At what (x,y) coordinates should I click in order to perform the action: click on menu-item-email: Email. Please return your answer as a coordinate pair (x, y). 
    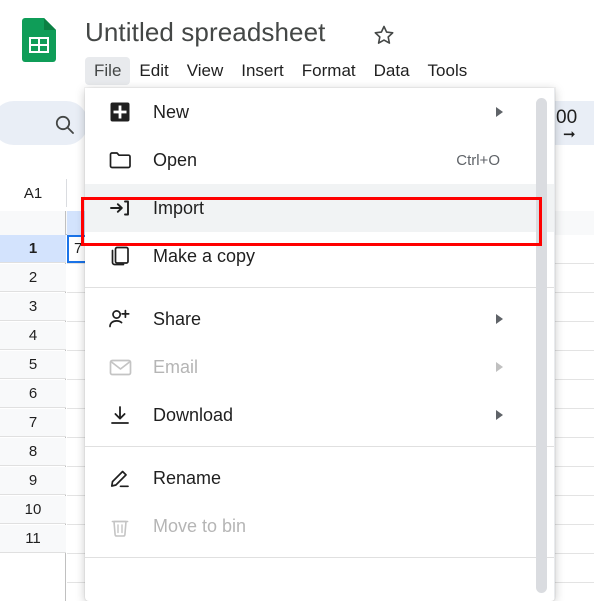
    Looking at the image, I should click on (320, 367).